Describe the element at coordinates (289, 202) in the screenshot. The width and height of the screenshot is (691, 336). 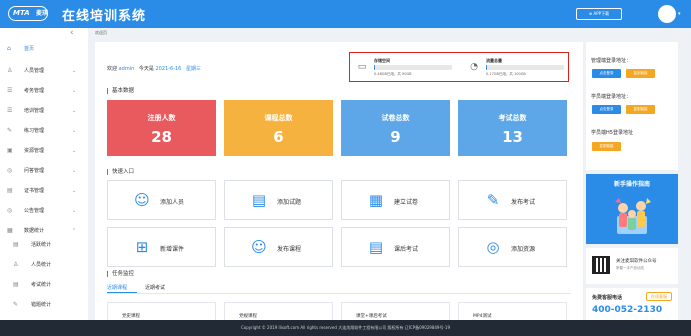
I see `quick-entry-label: 添加试题` at that location.